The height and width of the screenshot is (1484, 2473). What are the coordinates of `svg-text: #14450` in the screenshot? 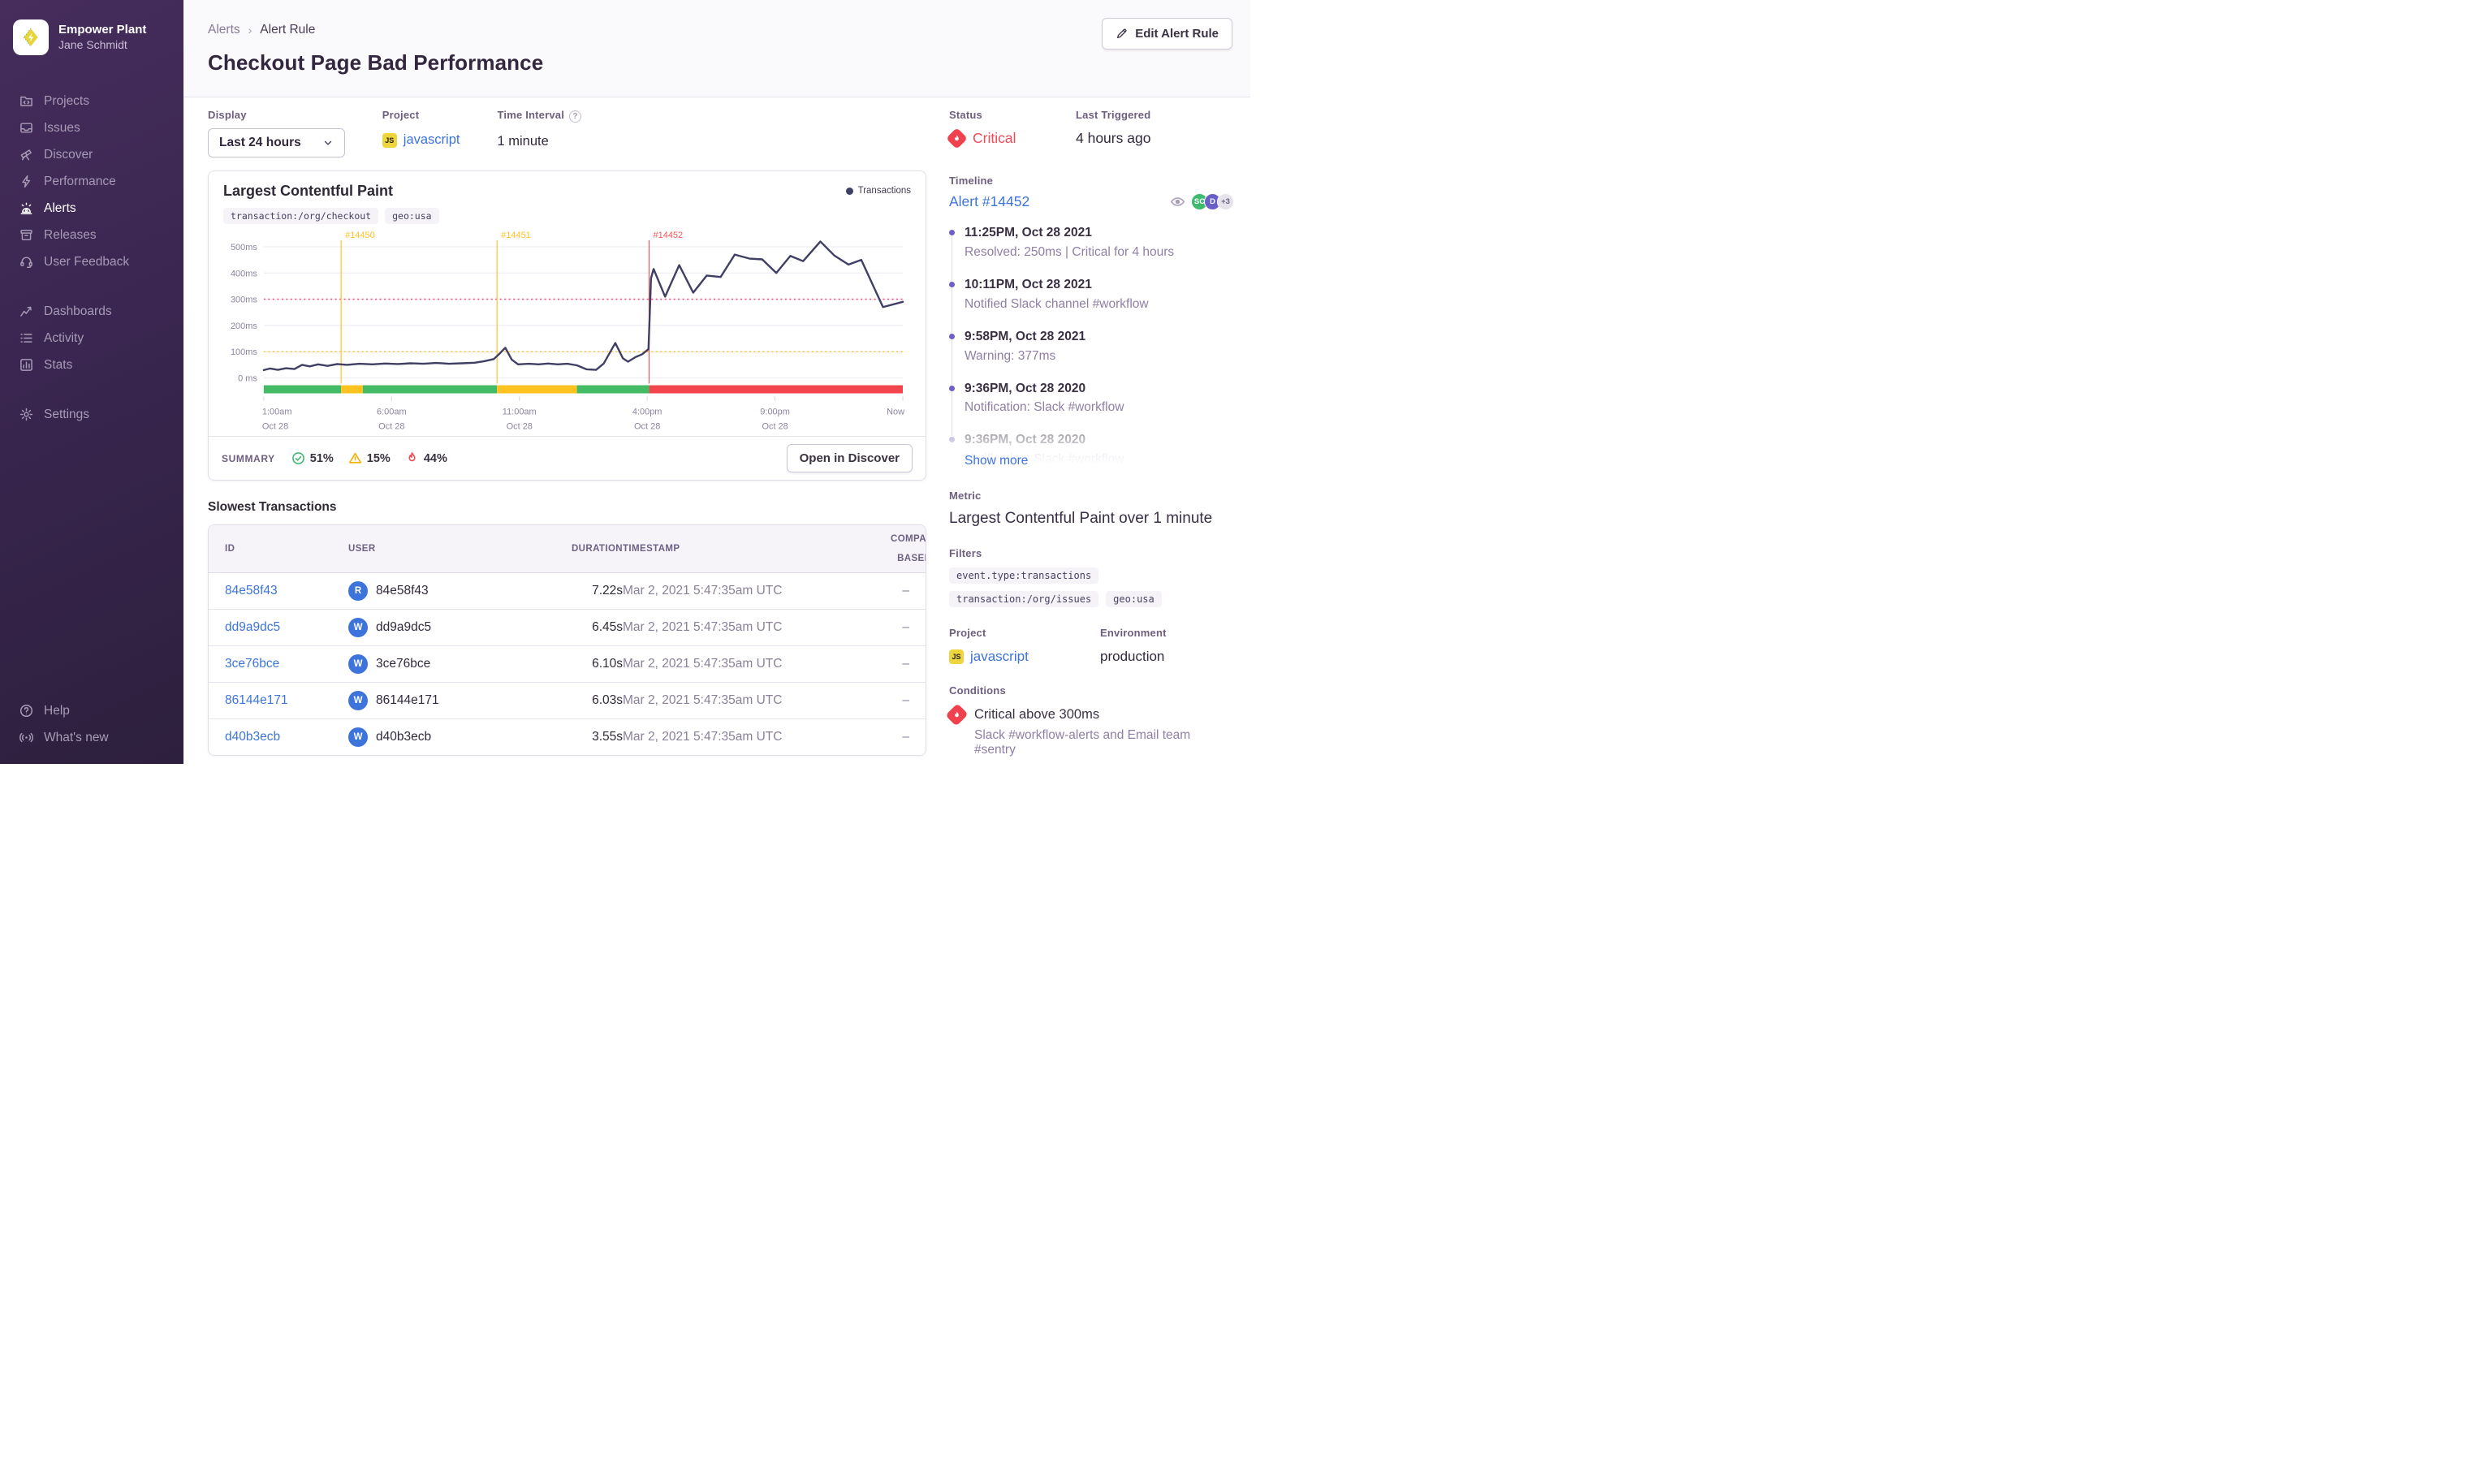 It's located at (360, 235).